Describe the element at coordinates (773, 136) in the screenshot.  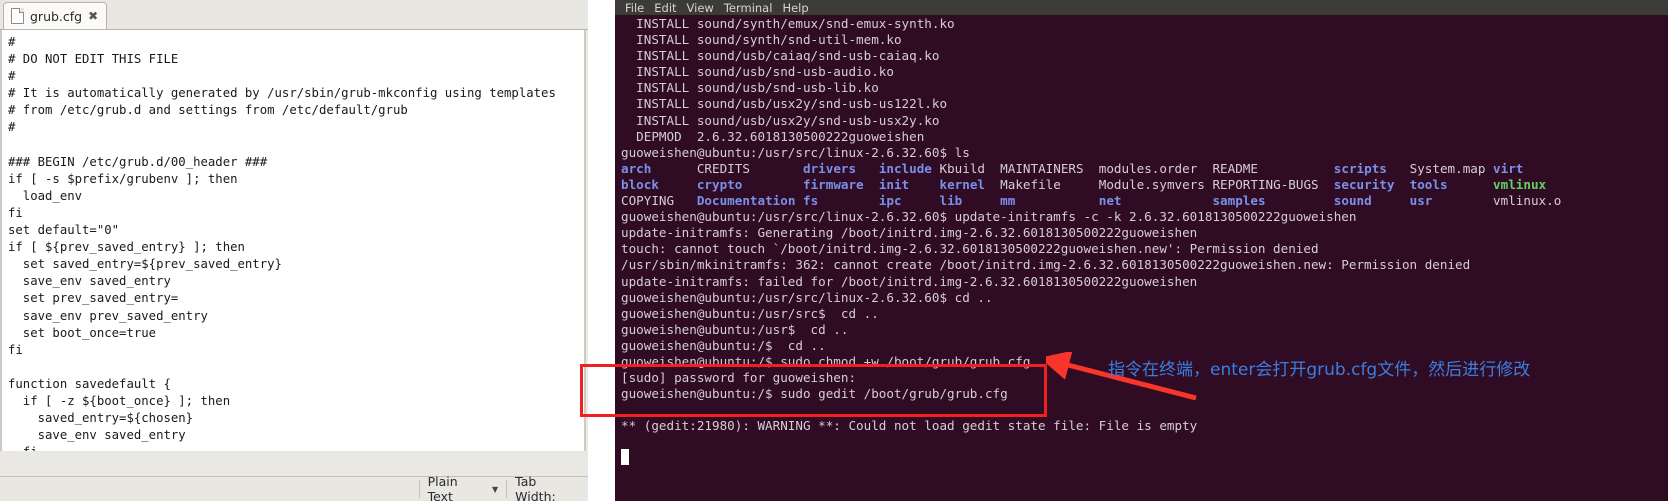
I see `terminal-line: DEPMOD 2.6.32.6018130500222guoweishen` at that location.